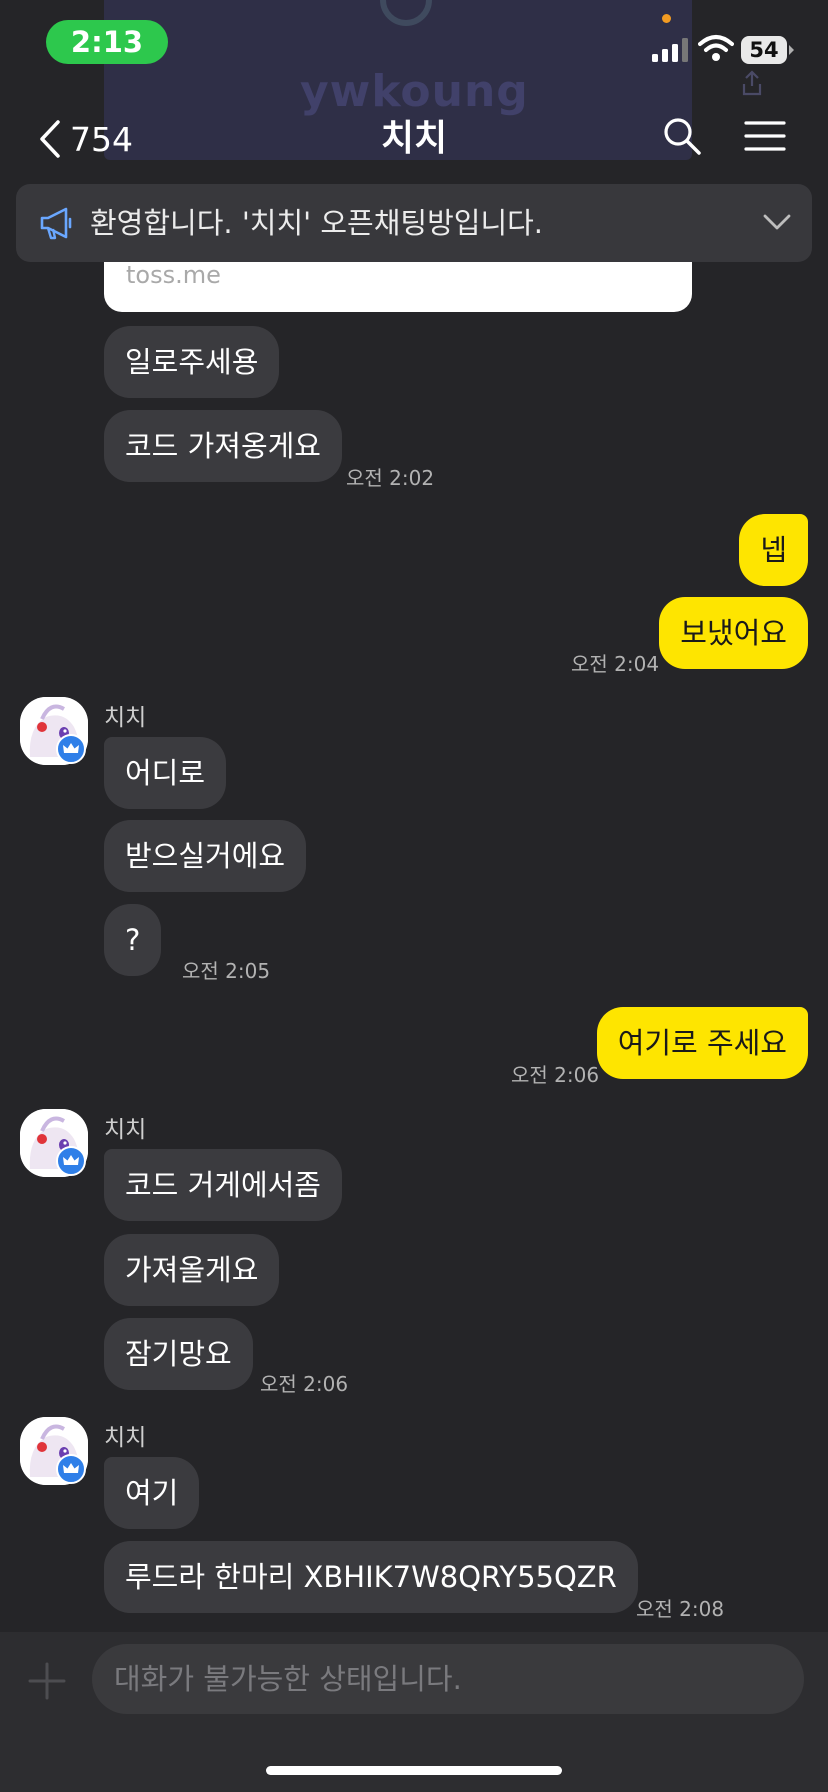  I want to click on wifi-icon, so click(716, 50).